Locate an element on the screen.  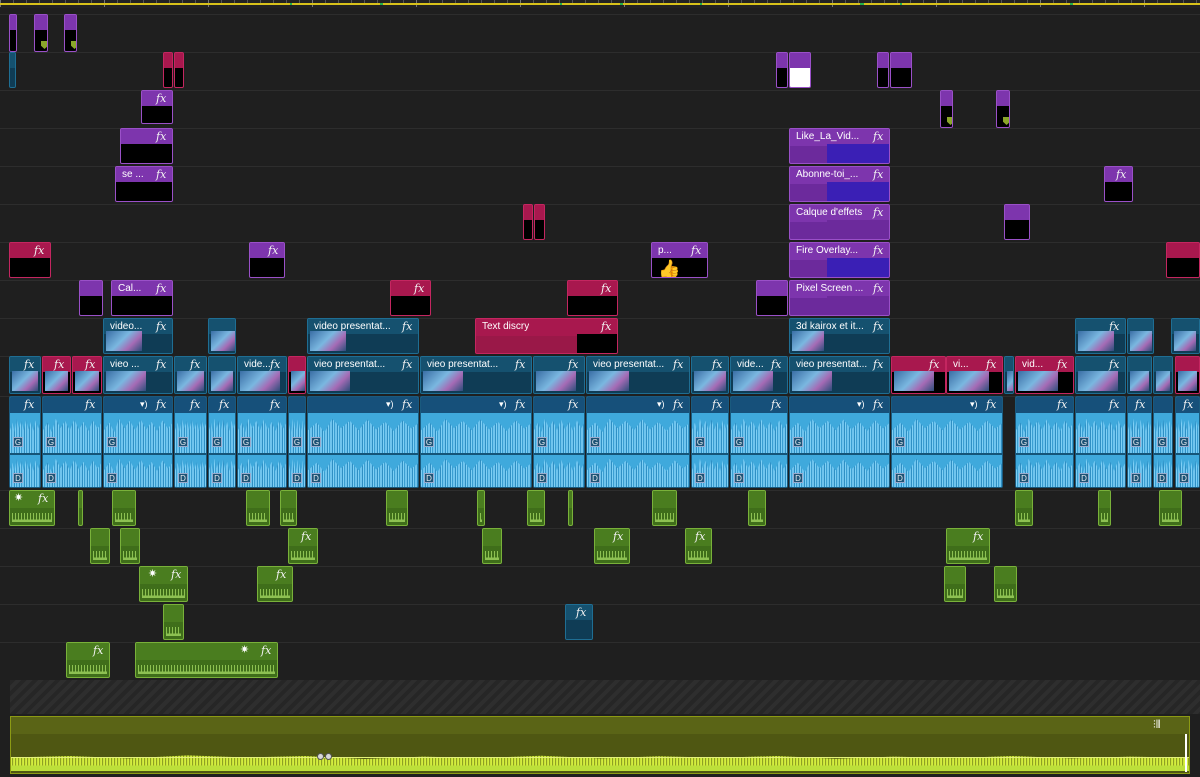
clip: video... fx is located at coordinates (138, 336).